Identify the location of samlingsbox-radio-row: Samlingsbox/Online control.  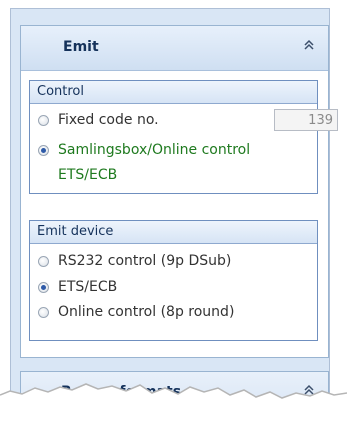
(144, 150).